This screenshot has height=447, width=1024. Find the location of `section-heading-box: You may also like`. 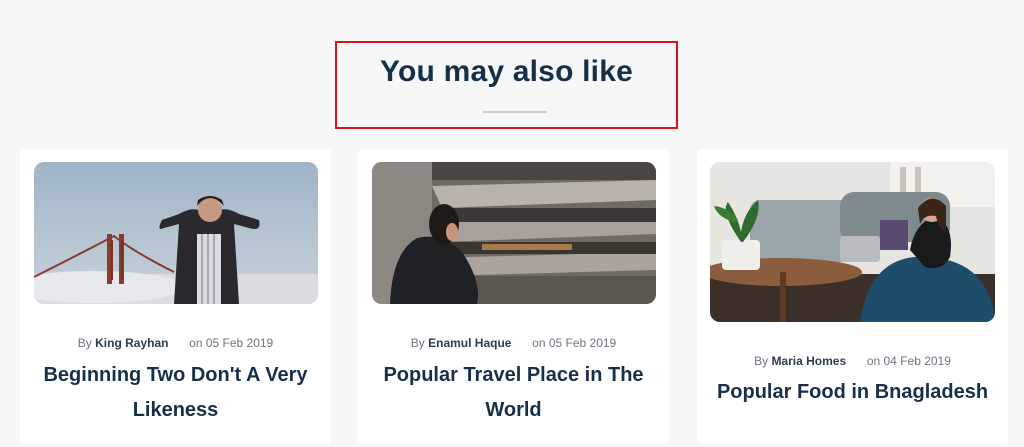

section-heading-box: You may also like is located at coordinates (506, 85).